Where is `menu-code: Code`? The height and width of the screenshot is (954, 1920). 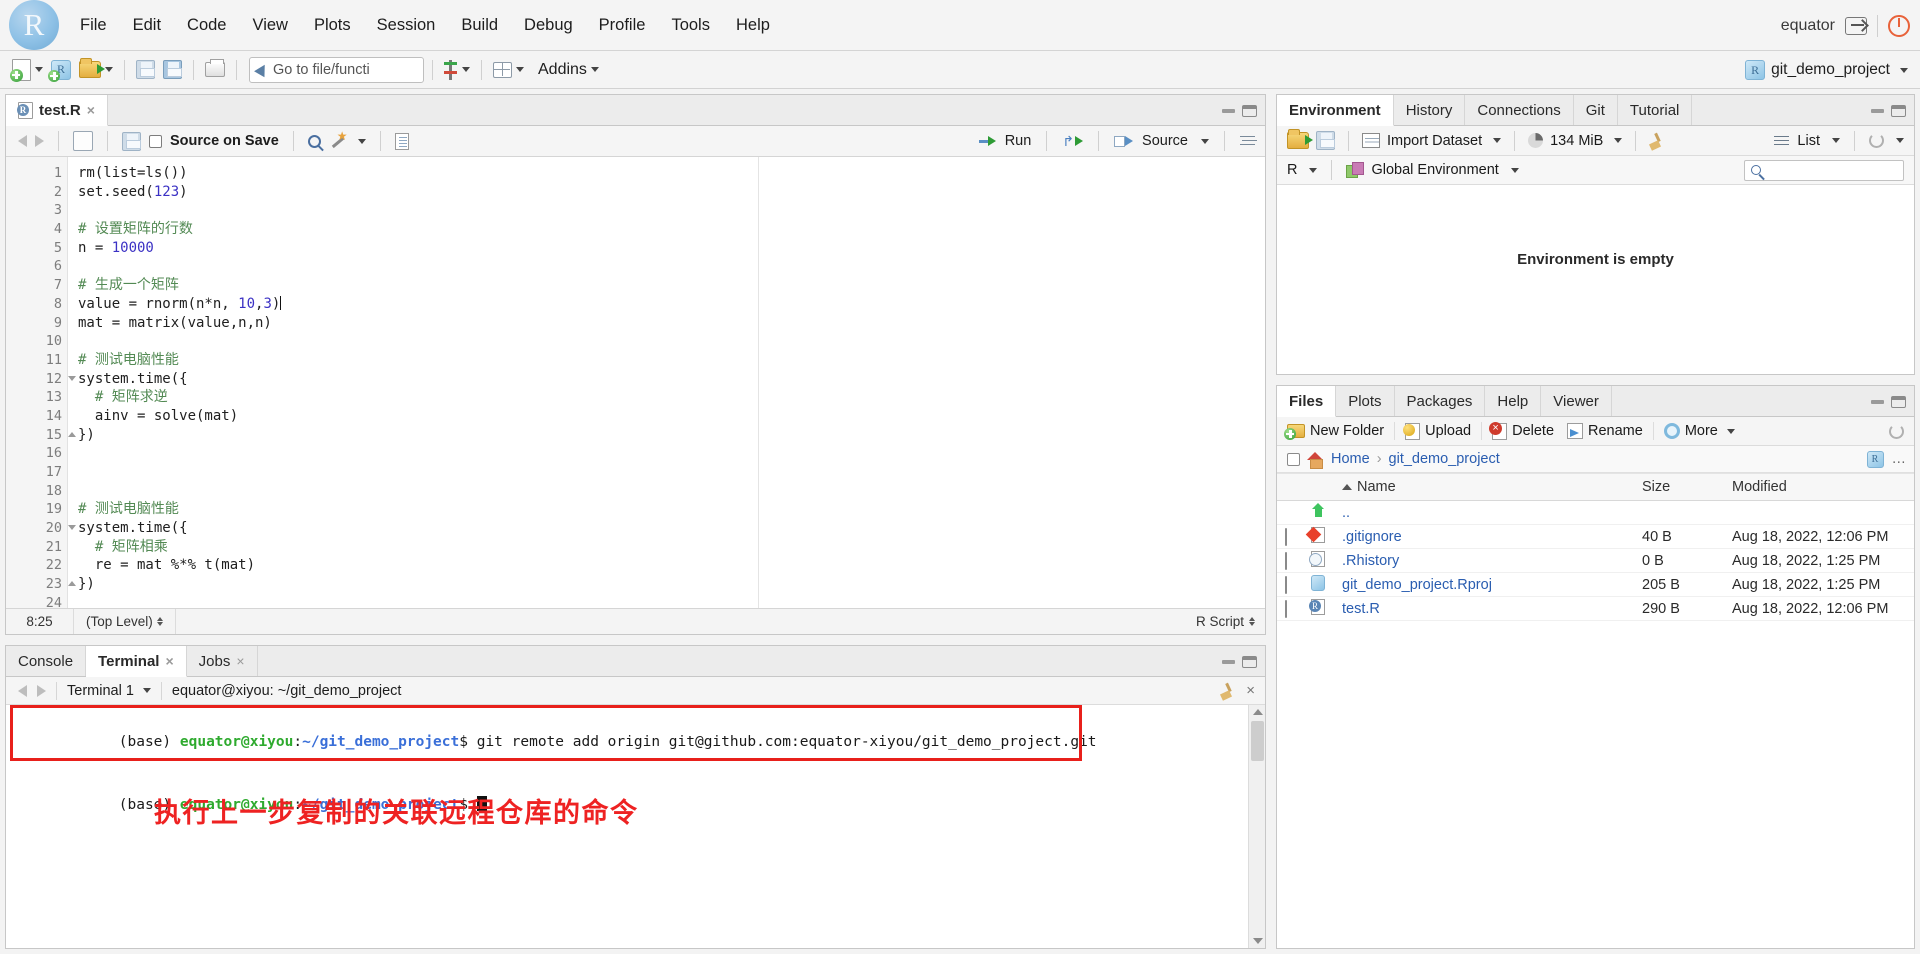 menu-code: Code is located at coordinates (206, 25).